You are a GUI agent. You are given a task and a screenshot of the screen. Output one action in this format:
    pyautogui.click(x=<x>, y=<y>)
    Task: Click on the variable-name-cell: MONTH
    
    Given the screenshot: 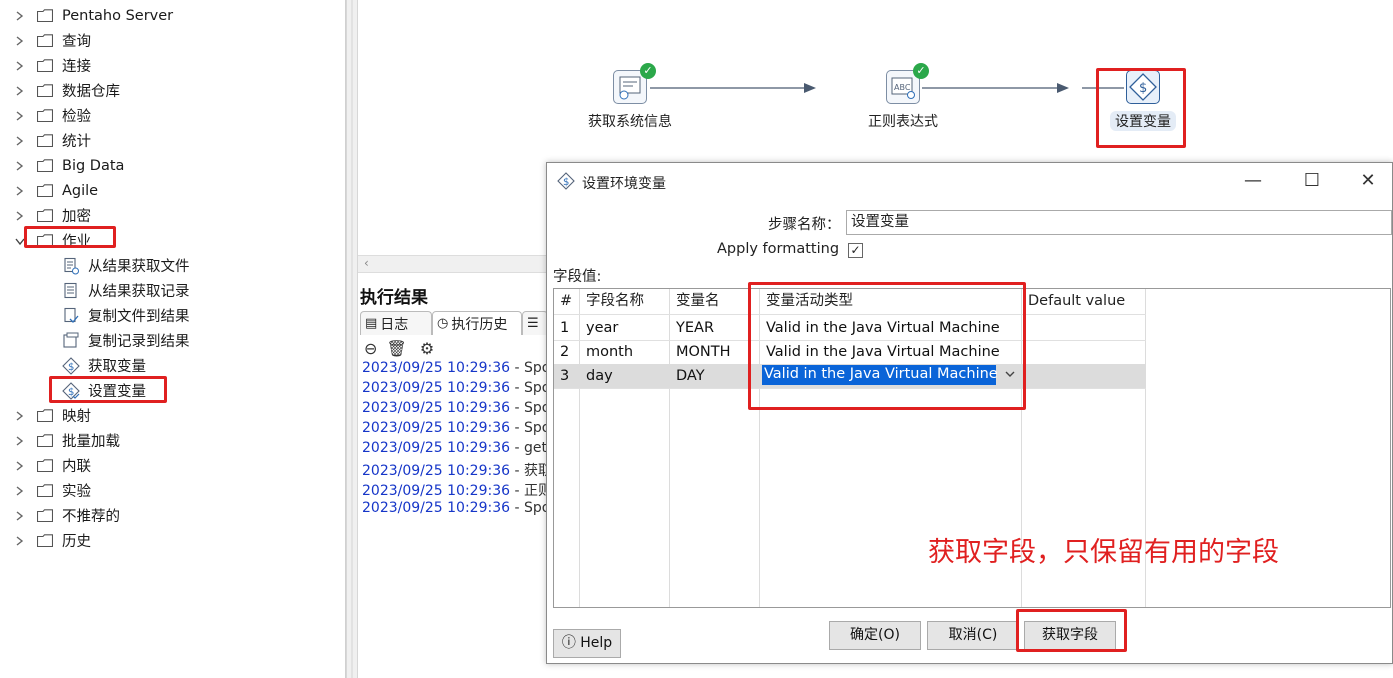 What is the action you would take?
    pyautogui.click(x=700, y=352)
    